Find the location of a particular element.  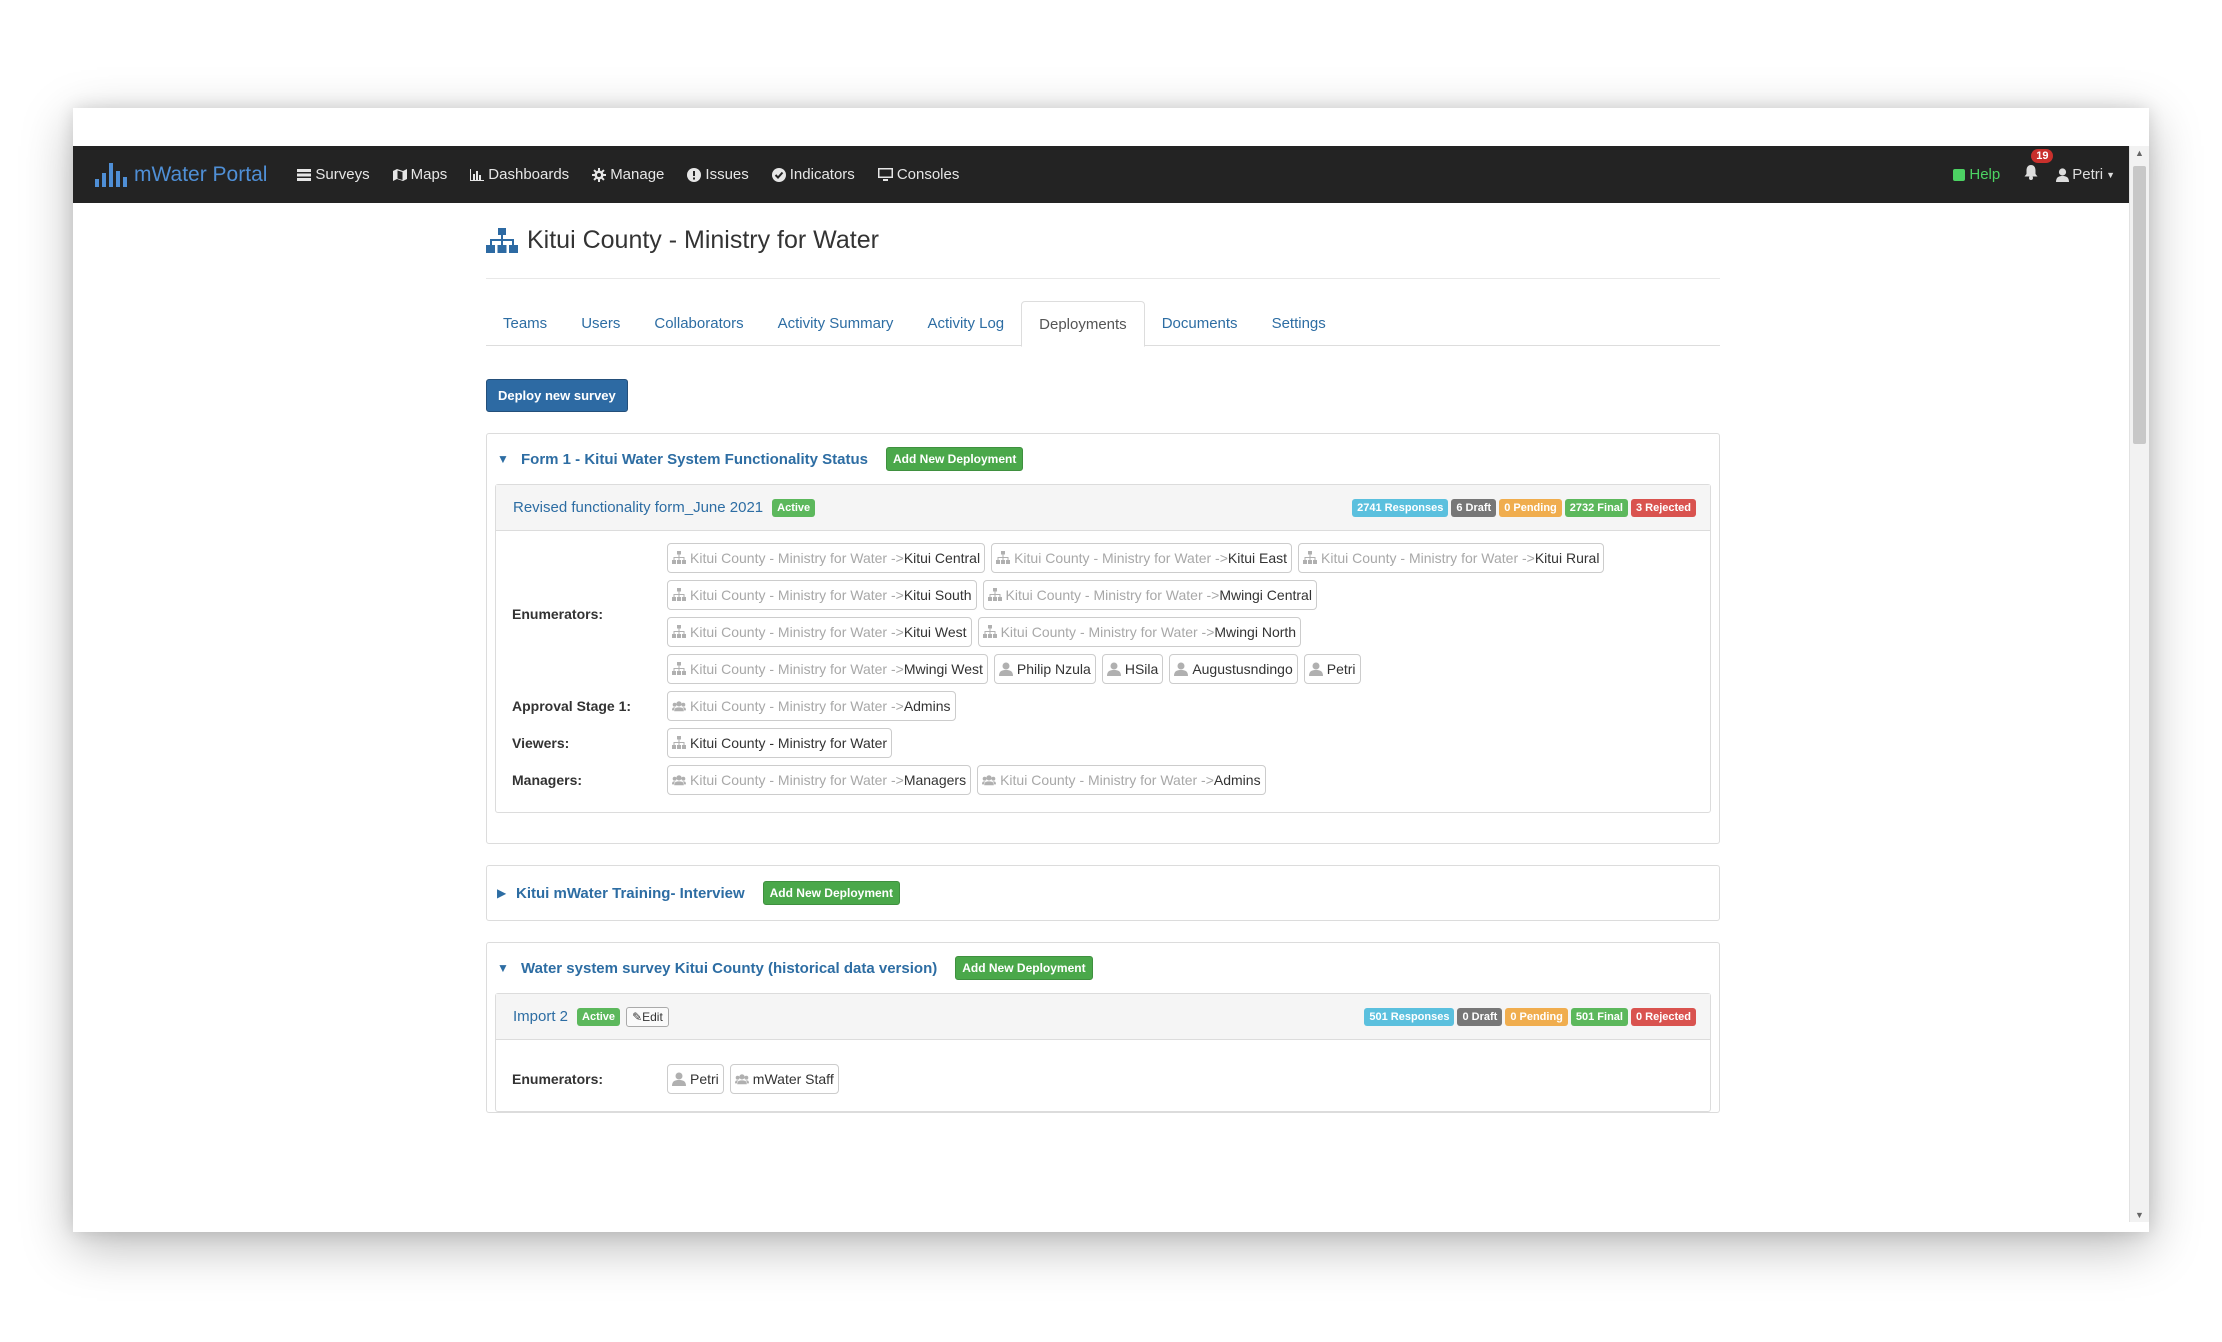

scroll-up-arrow-icon: ▲ is located at coordinates (2139, 153).